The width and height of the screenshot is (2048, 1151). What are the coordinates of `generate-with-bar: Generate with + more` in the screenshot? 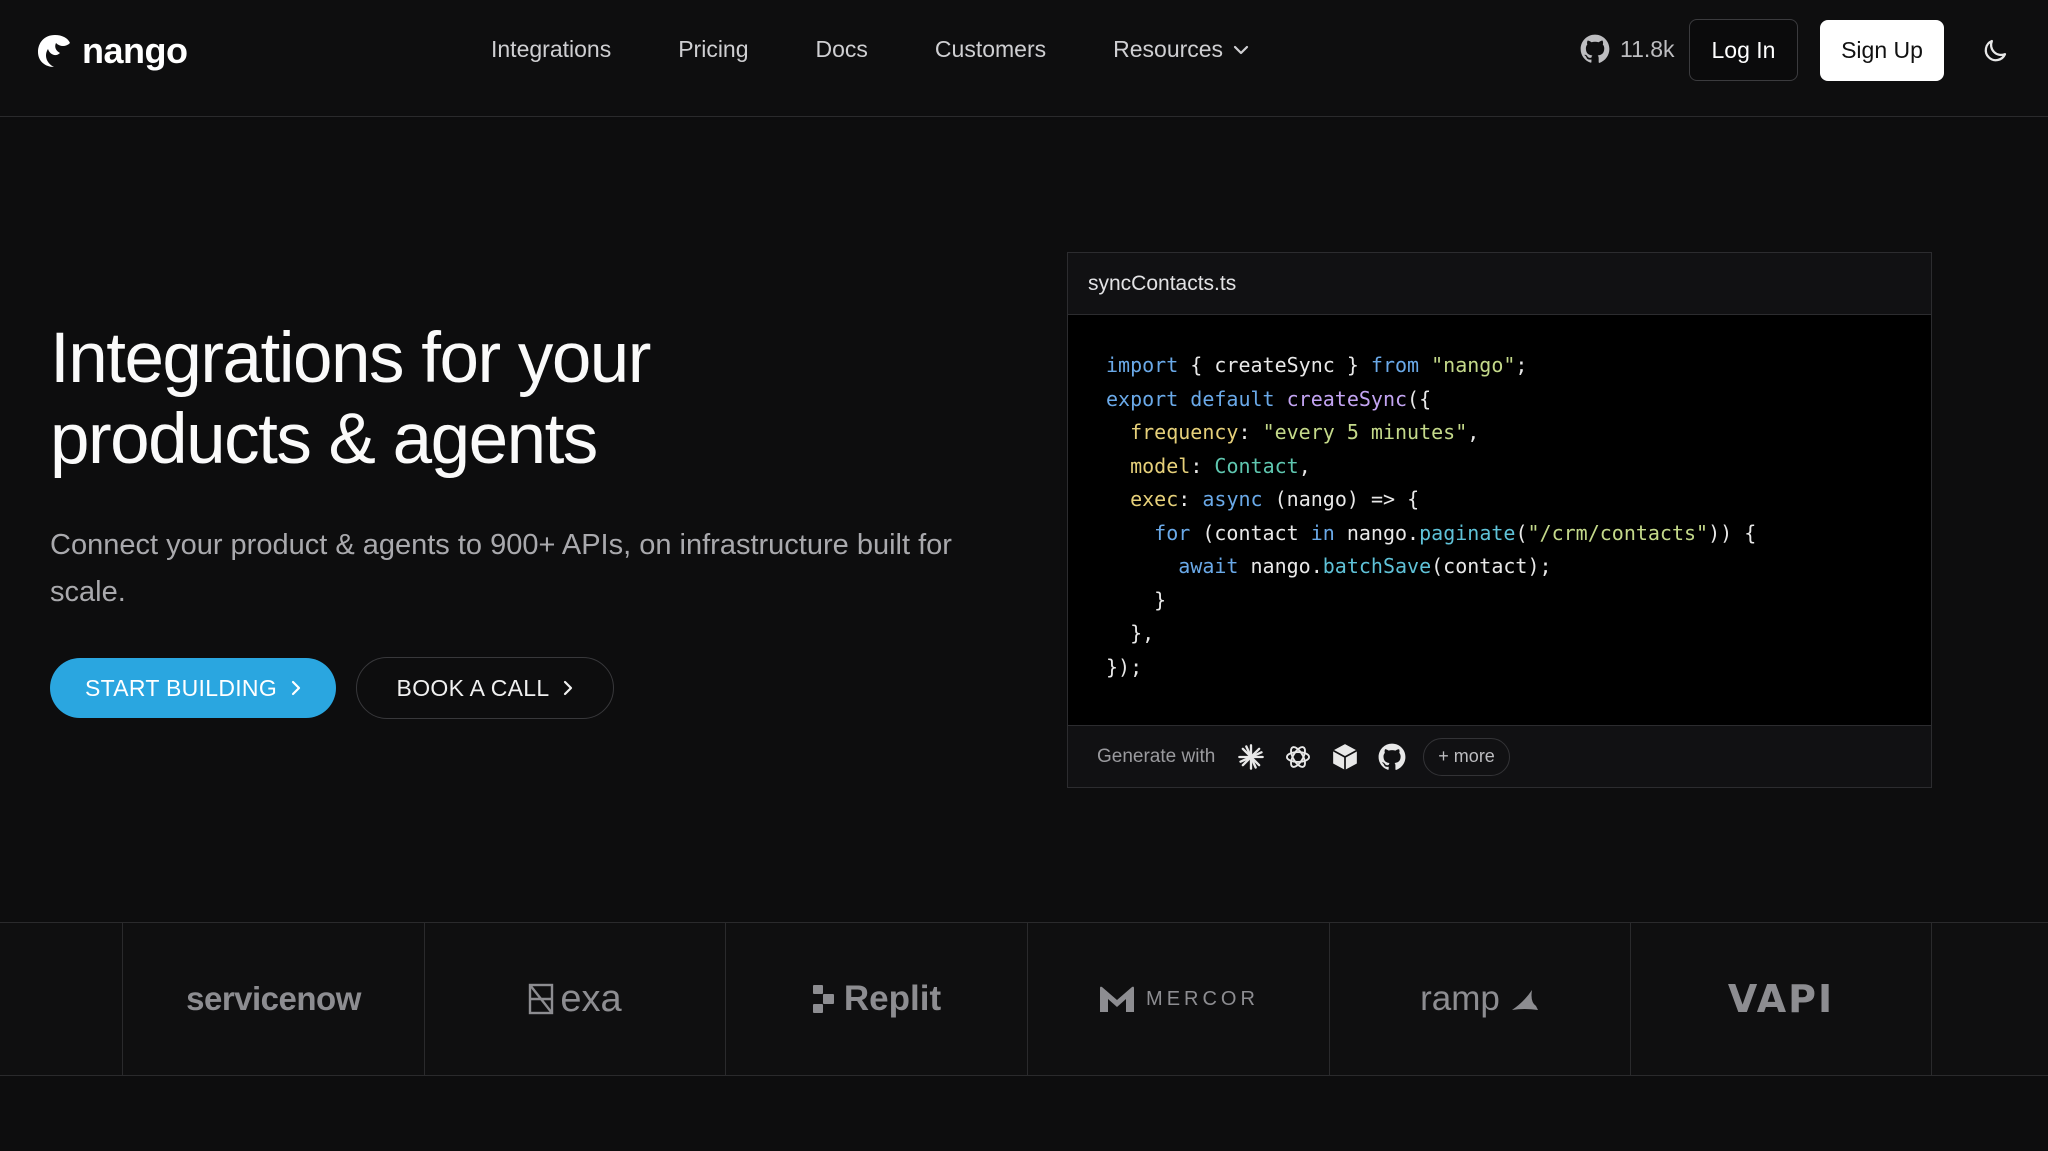 It's located at (1499, 756).